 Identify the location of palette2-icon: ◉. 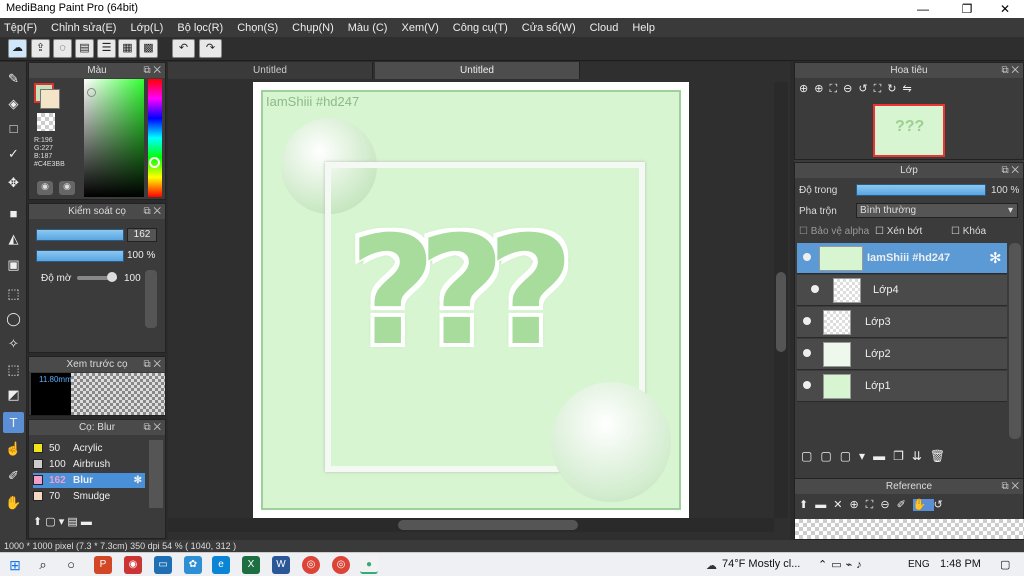
(67, 188).